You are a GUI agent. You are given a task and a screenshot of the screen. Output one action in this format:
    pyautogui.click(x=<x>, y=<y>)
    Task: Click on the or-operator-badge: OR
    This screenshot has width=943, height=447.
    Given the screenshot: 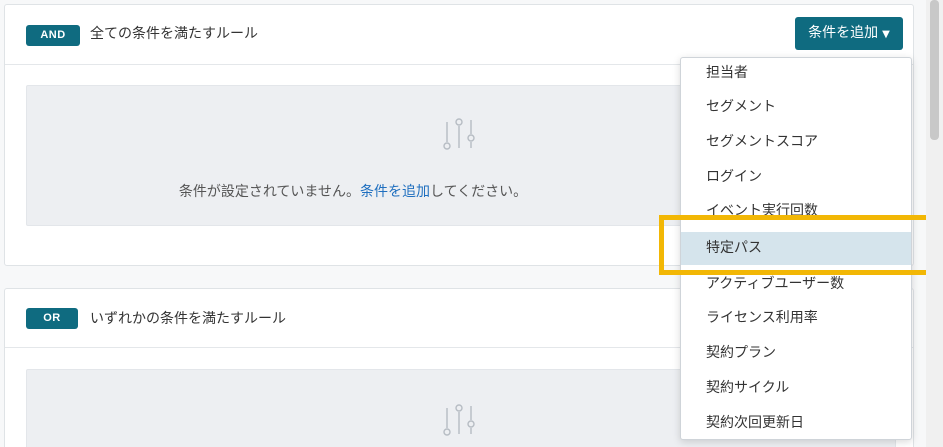 What is the action you would take?
    pyautogui.click(x=52, y=318)
    